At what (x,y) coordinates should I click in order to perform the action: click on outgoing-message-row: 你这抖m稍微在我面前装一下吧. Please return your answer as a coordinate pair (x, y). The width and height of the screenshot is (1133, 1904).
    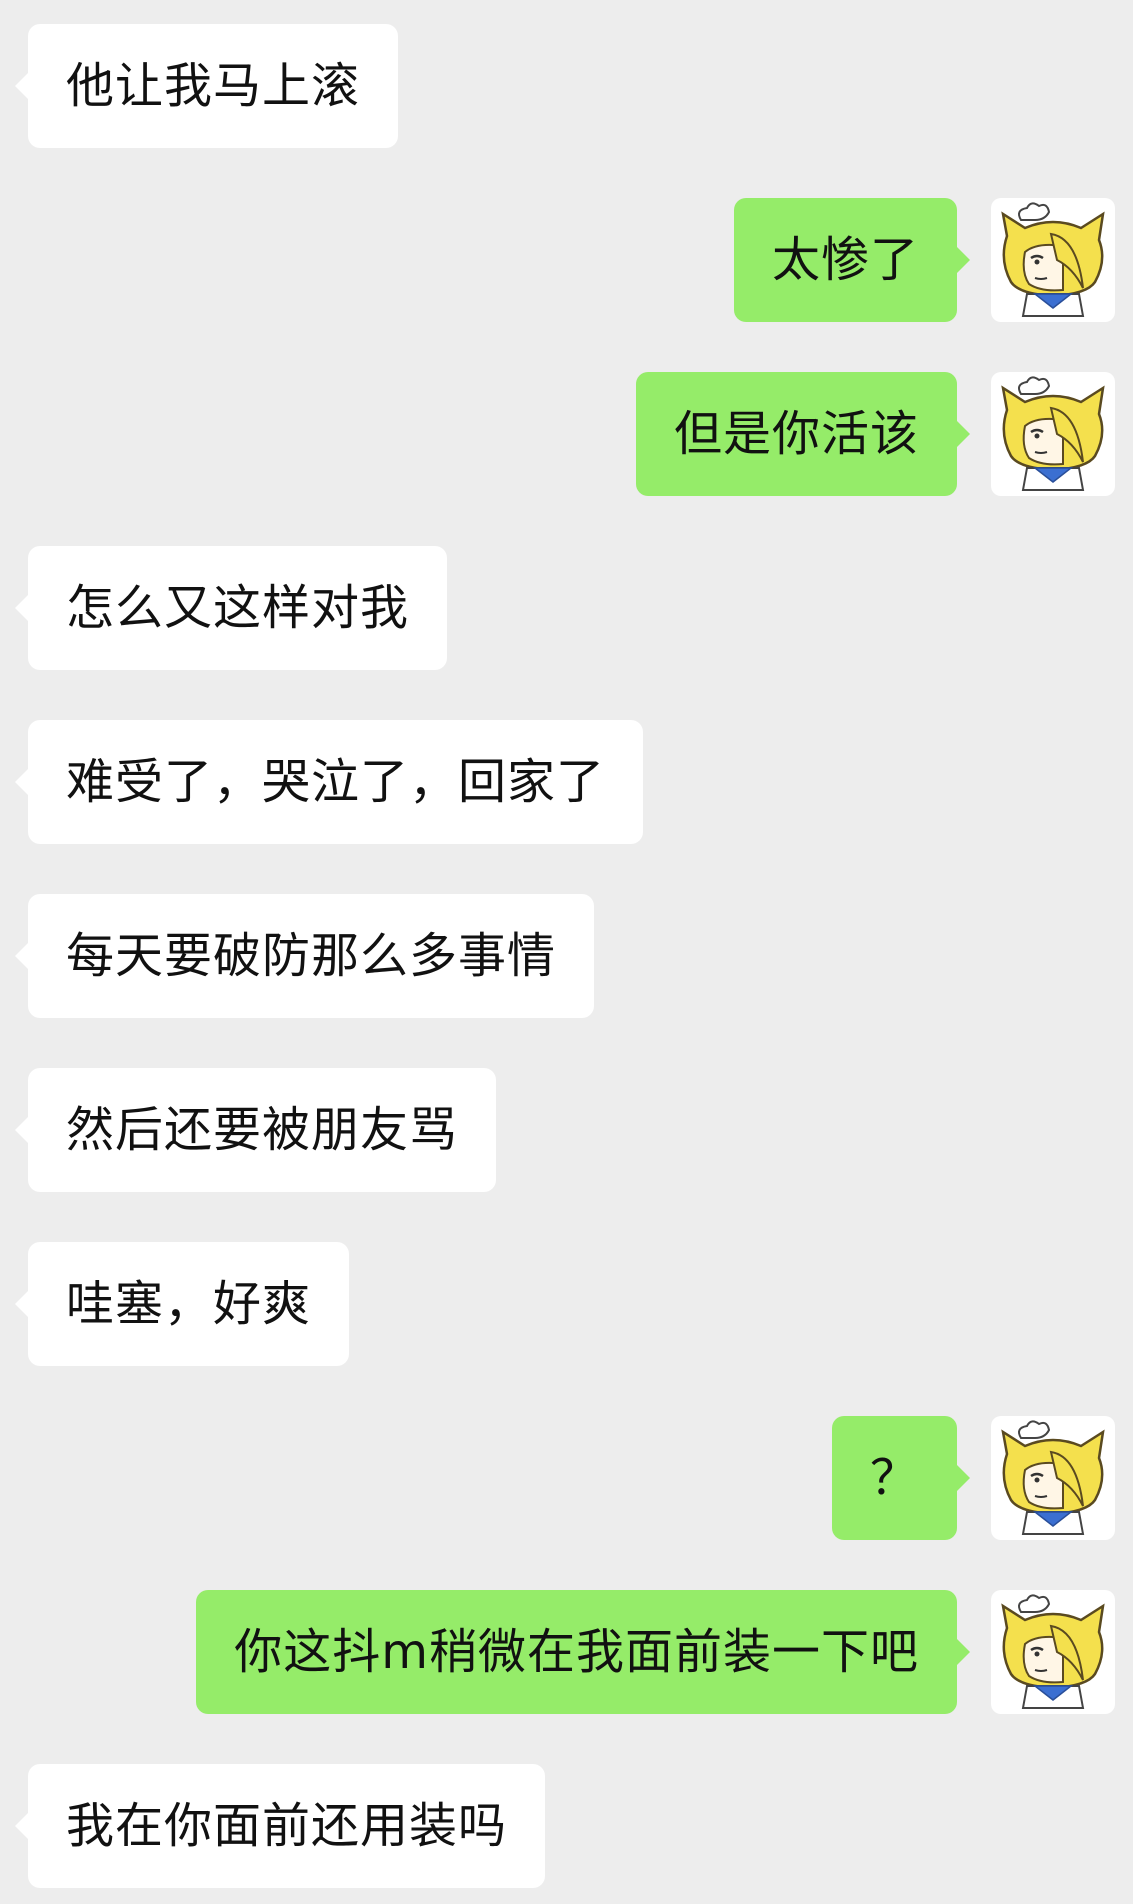
    Looking at the image, I should click on (566, 1652).